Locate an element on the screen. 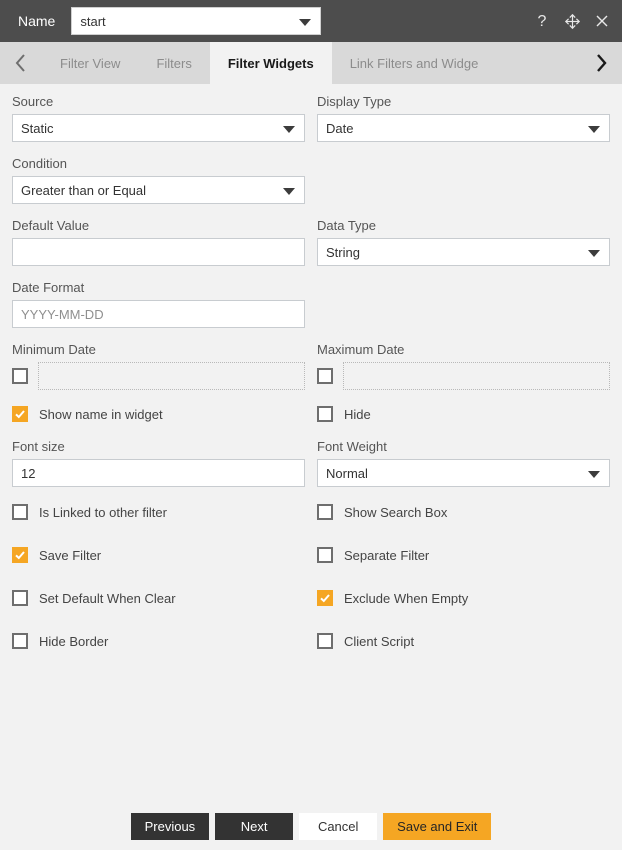  exclude-when-empty-checkbox is located at coordinates (325, 598).